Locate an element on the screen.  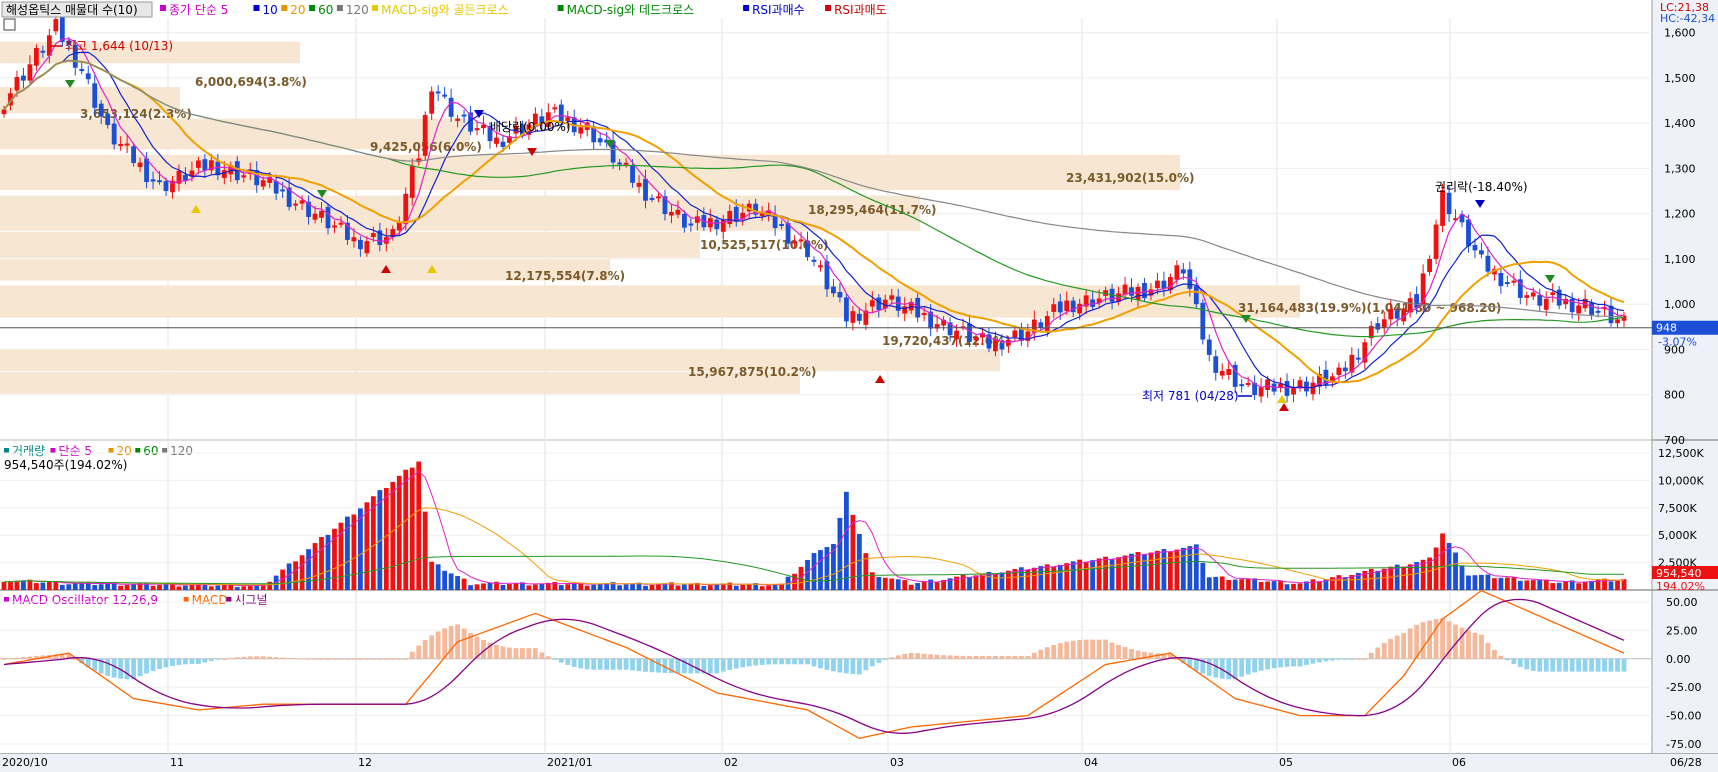
legend-marker is located at coordinates (186, 599).